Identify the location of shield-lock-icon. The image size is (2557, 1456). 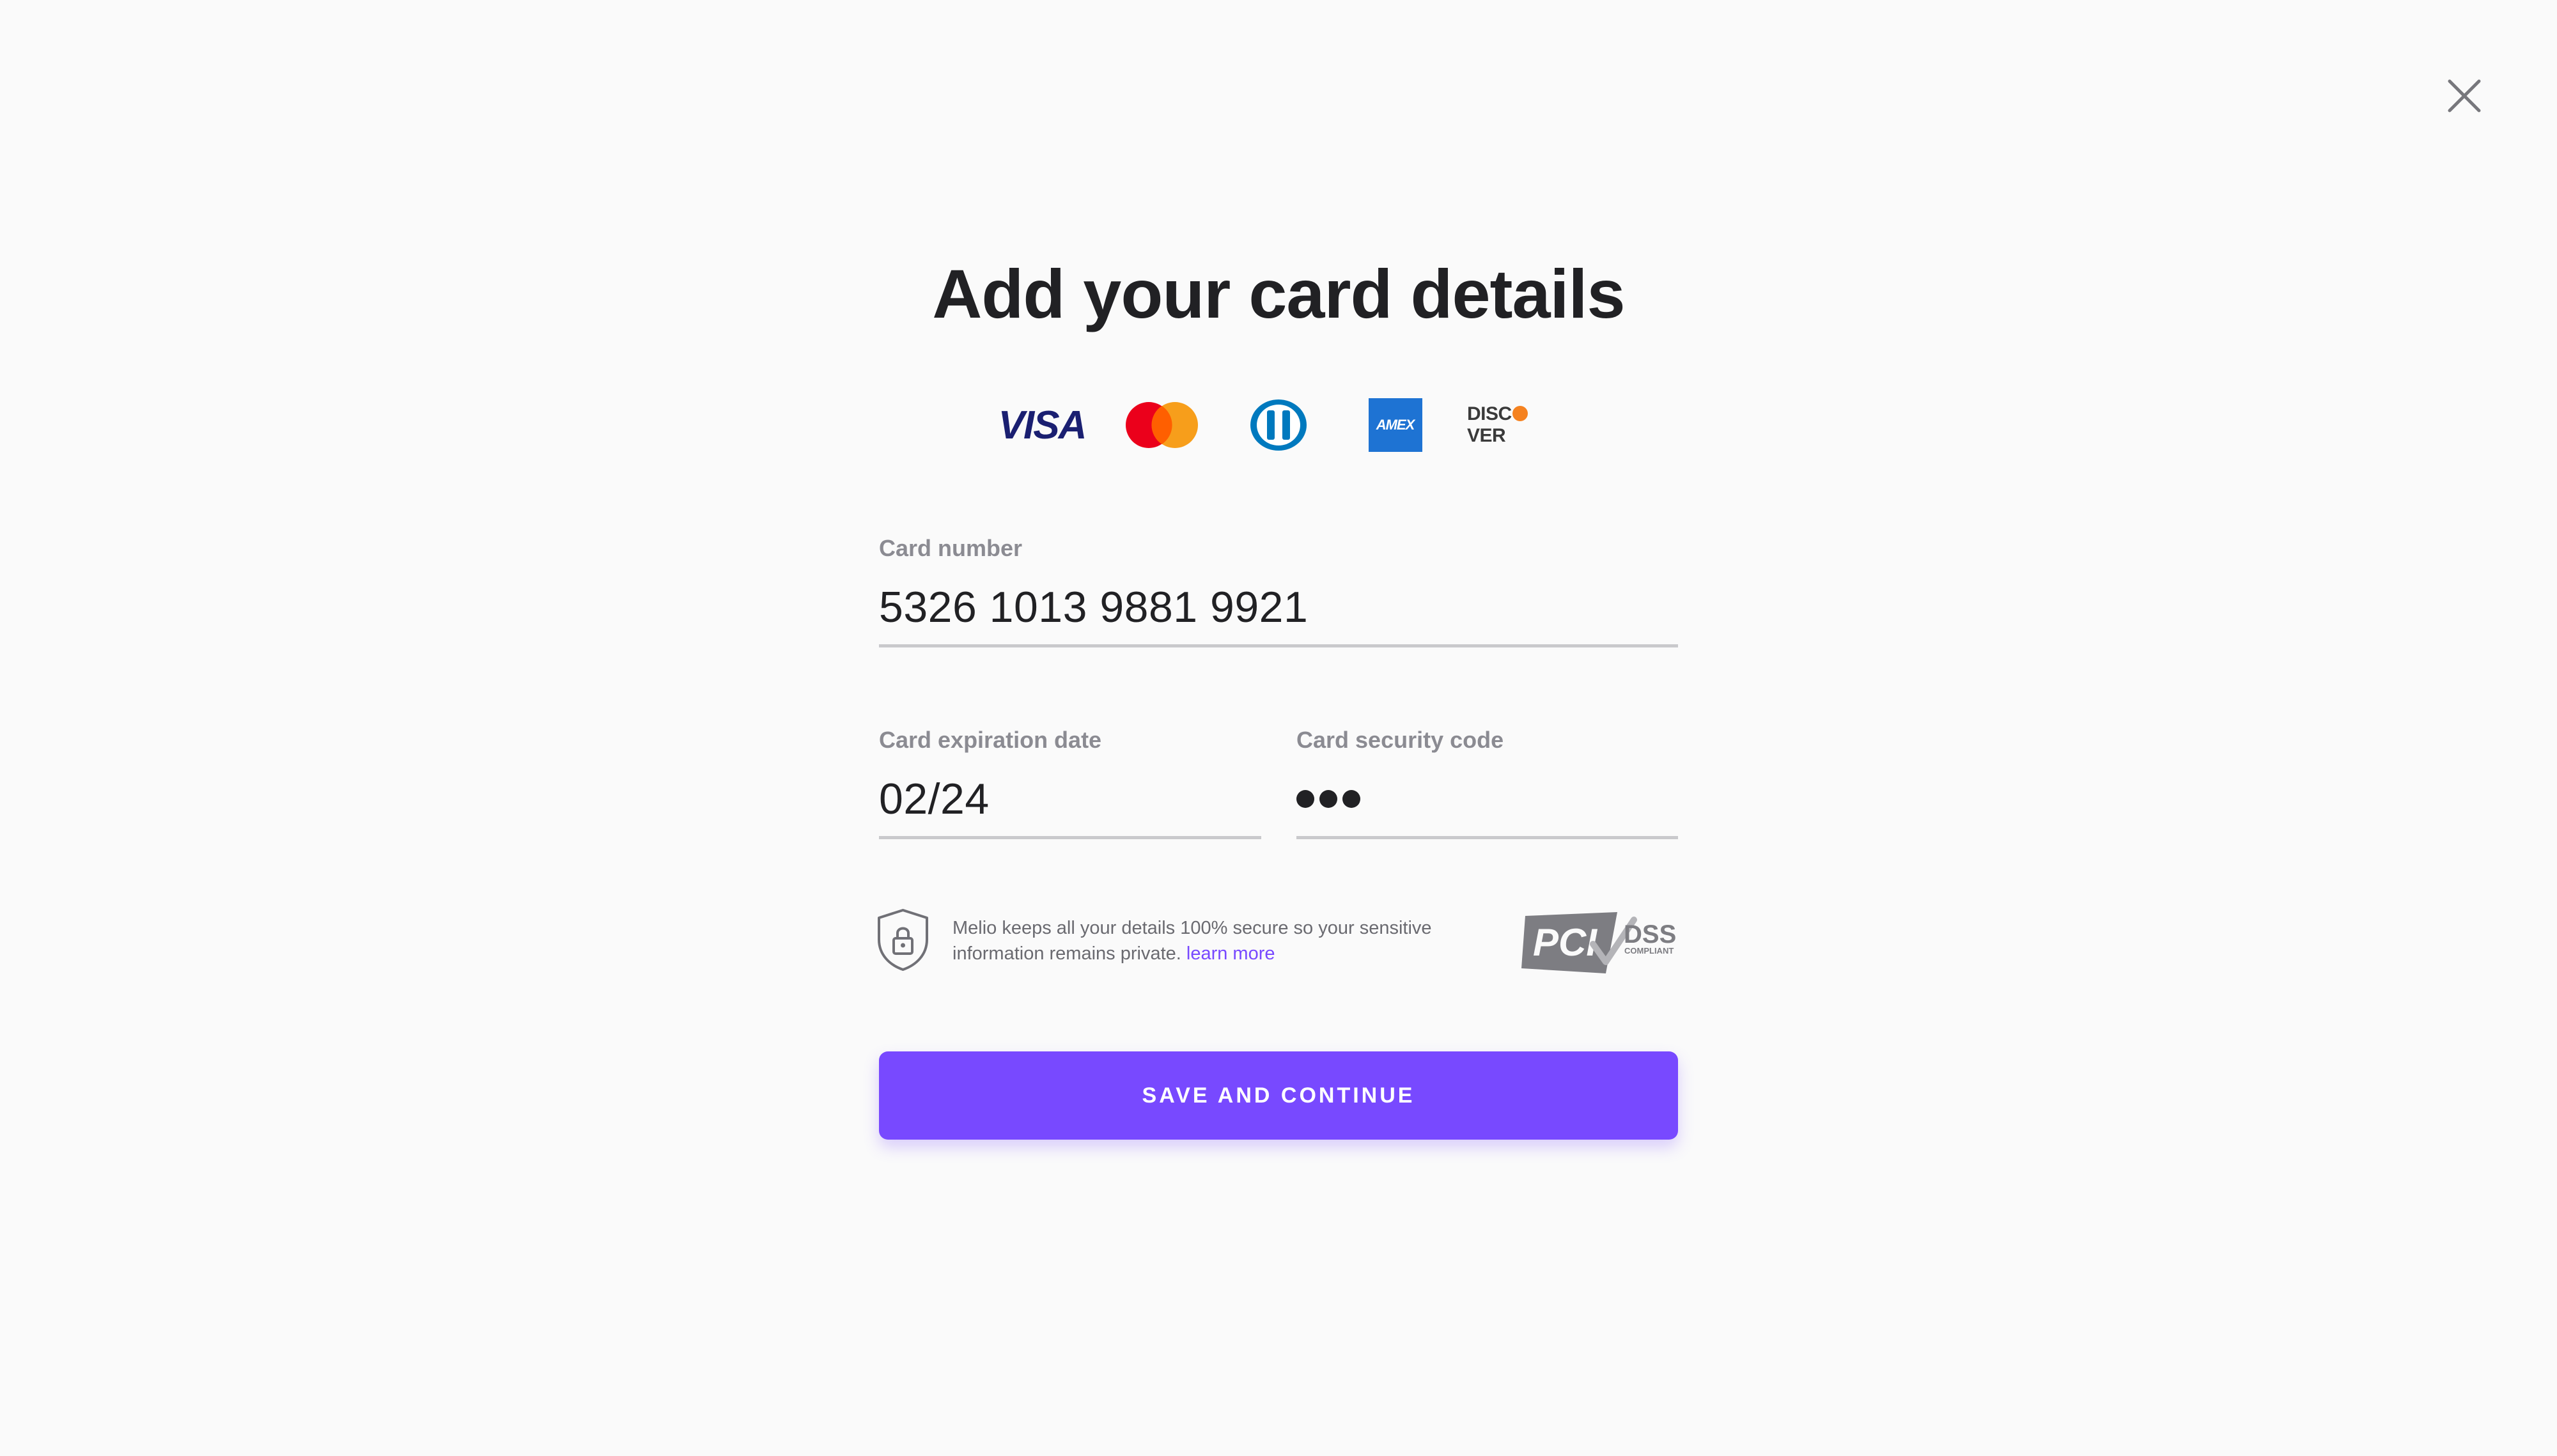
(903, 940).